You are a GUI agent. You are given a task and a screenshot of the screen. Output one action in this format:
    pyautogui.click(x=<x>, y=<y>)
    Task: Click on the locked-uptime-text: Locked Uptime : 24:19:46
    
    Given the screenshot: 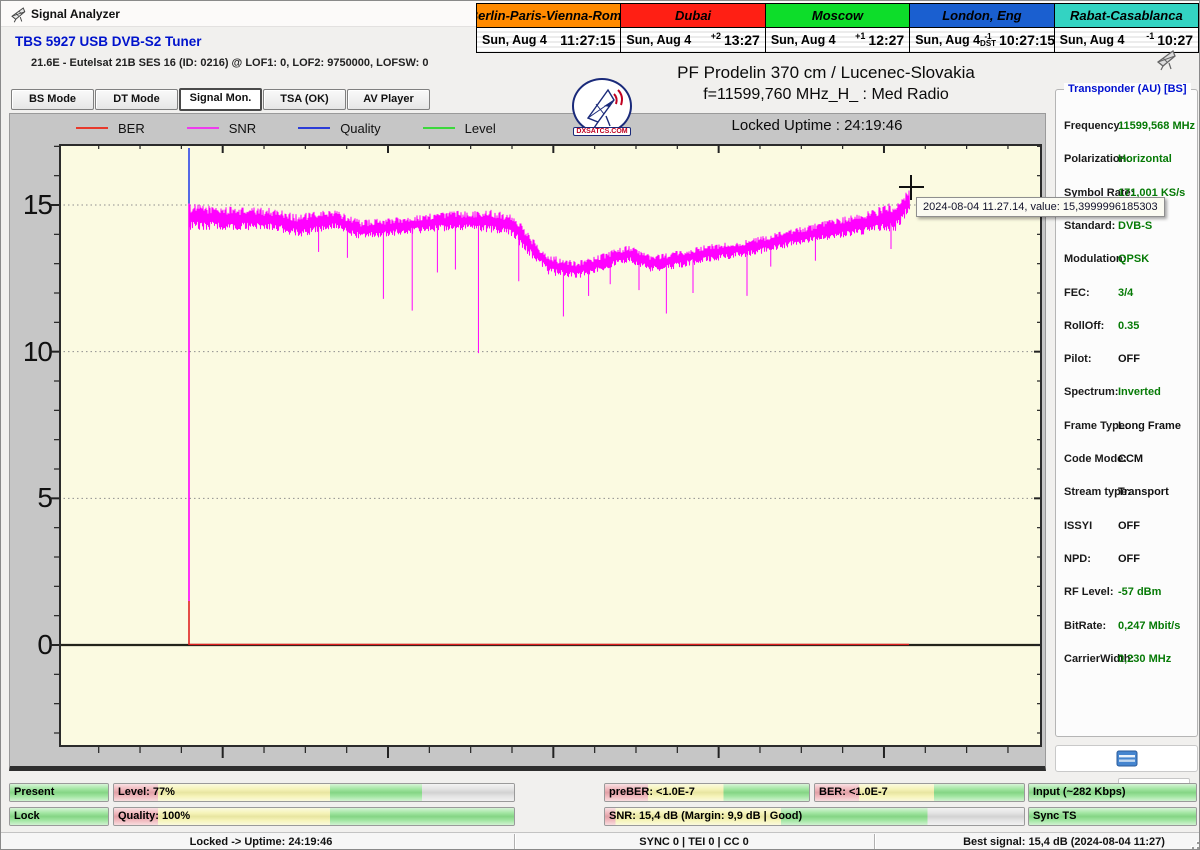 What is the action you would take?
    pyautogui.click(x=817, y=125)
    